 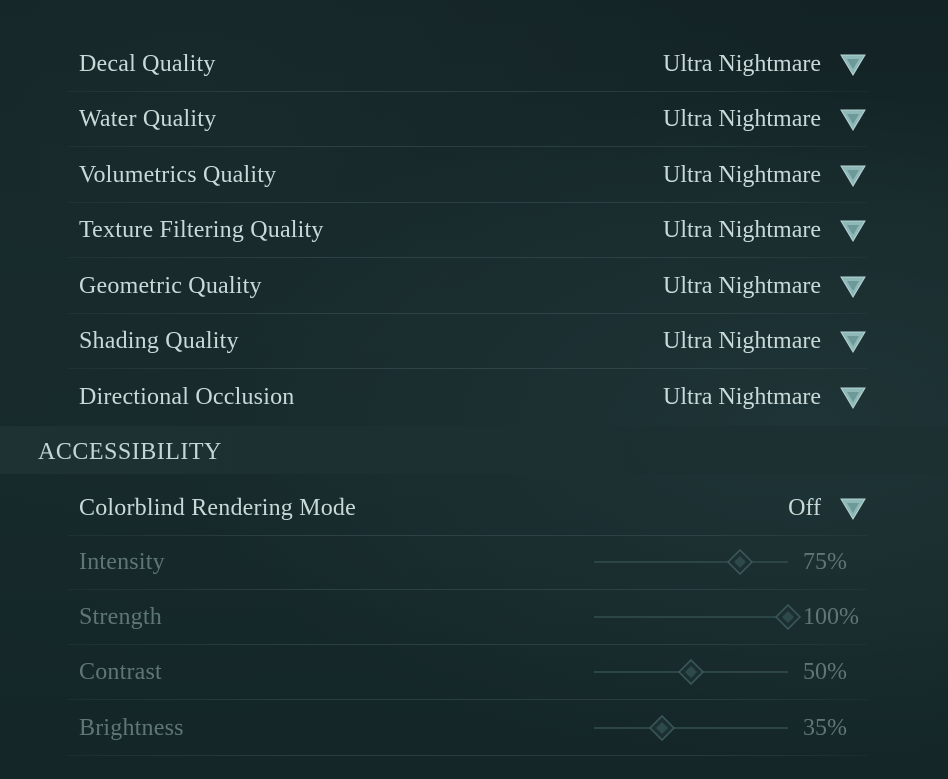 What do you see at coordinates (474, 728) in the screenshot?
I see `slider-row-brightness: Brightness 35%` at bounding box center [474, 728].